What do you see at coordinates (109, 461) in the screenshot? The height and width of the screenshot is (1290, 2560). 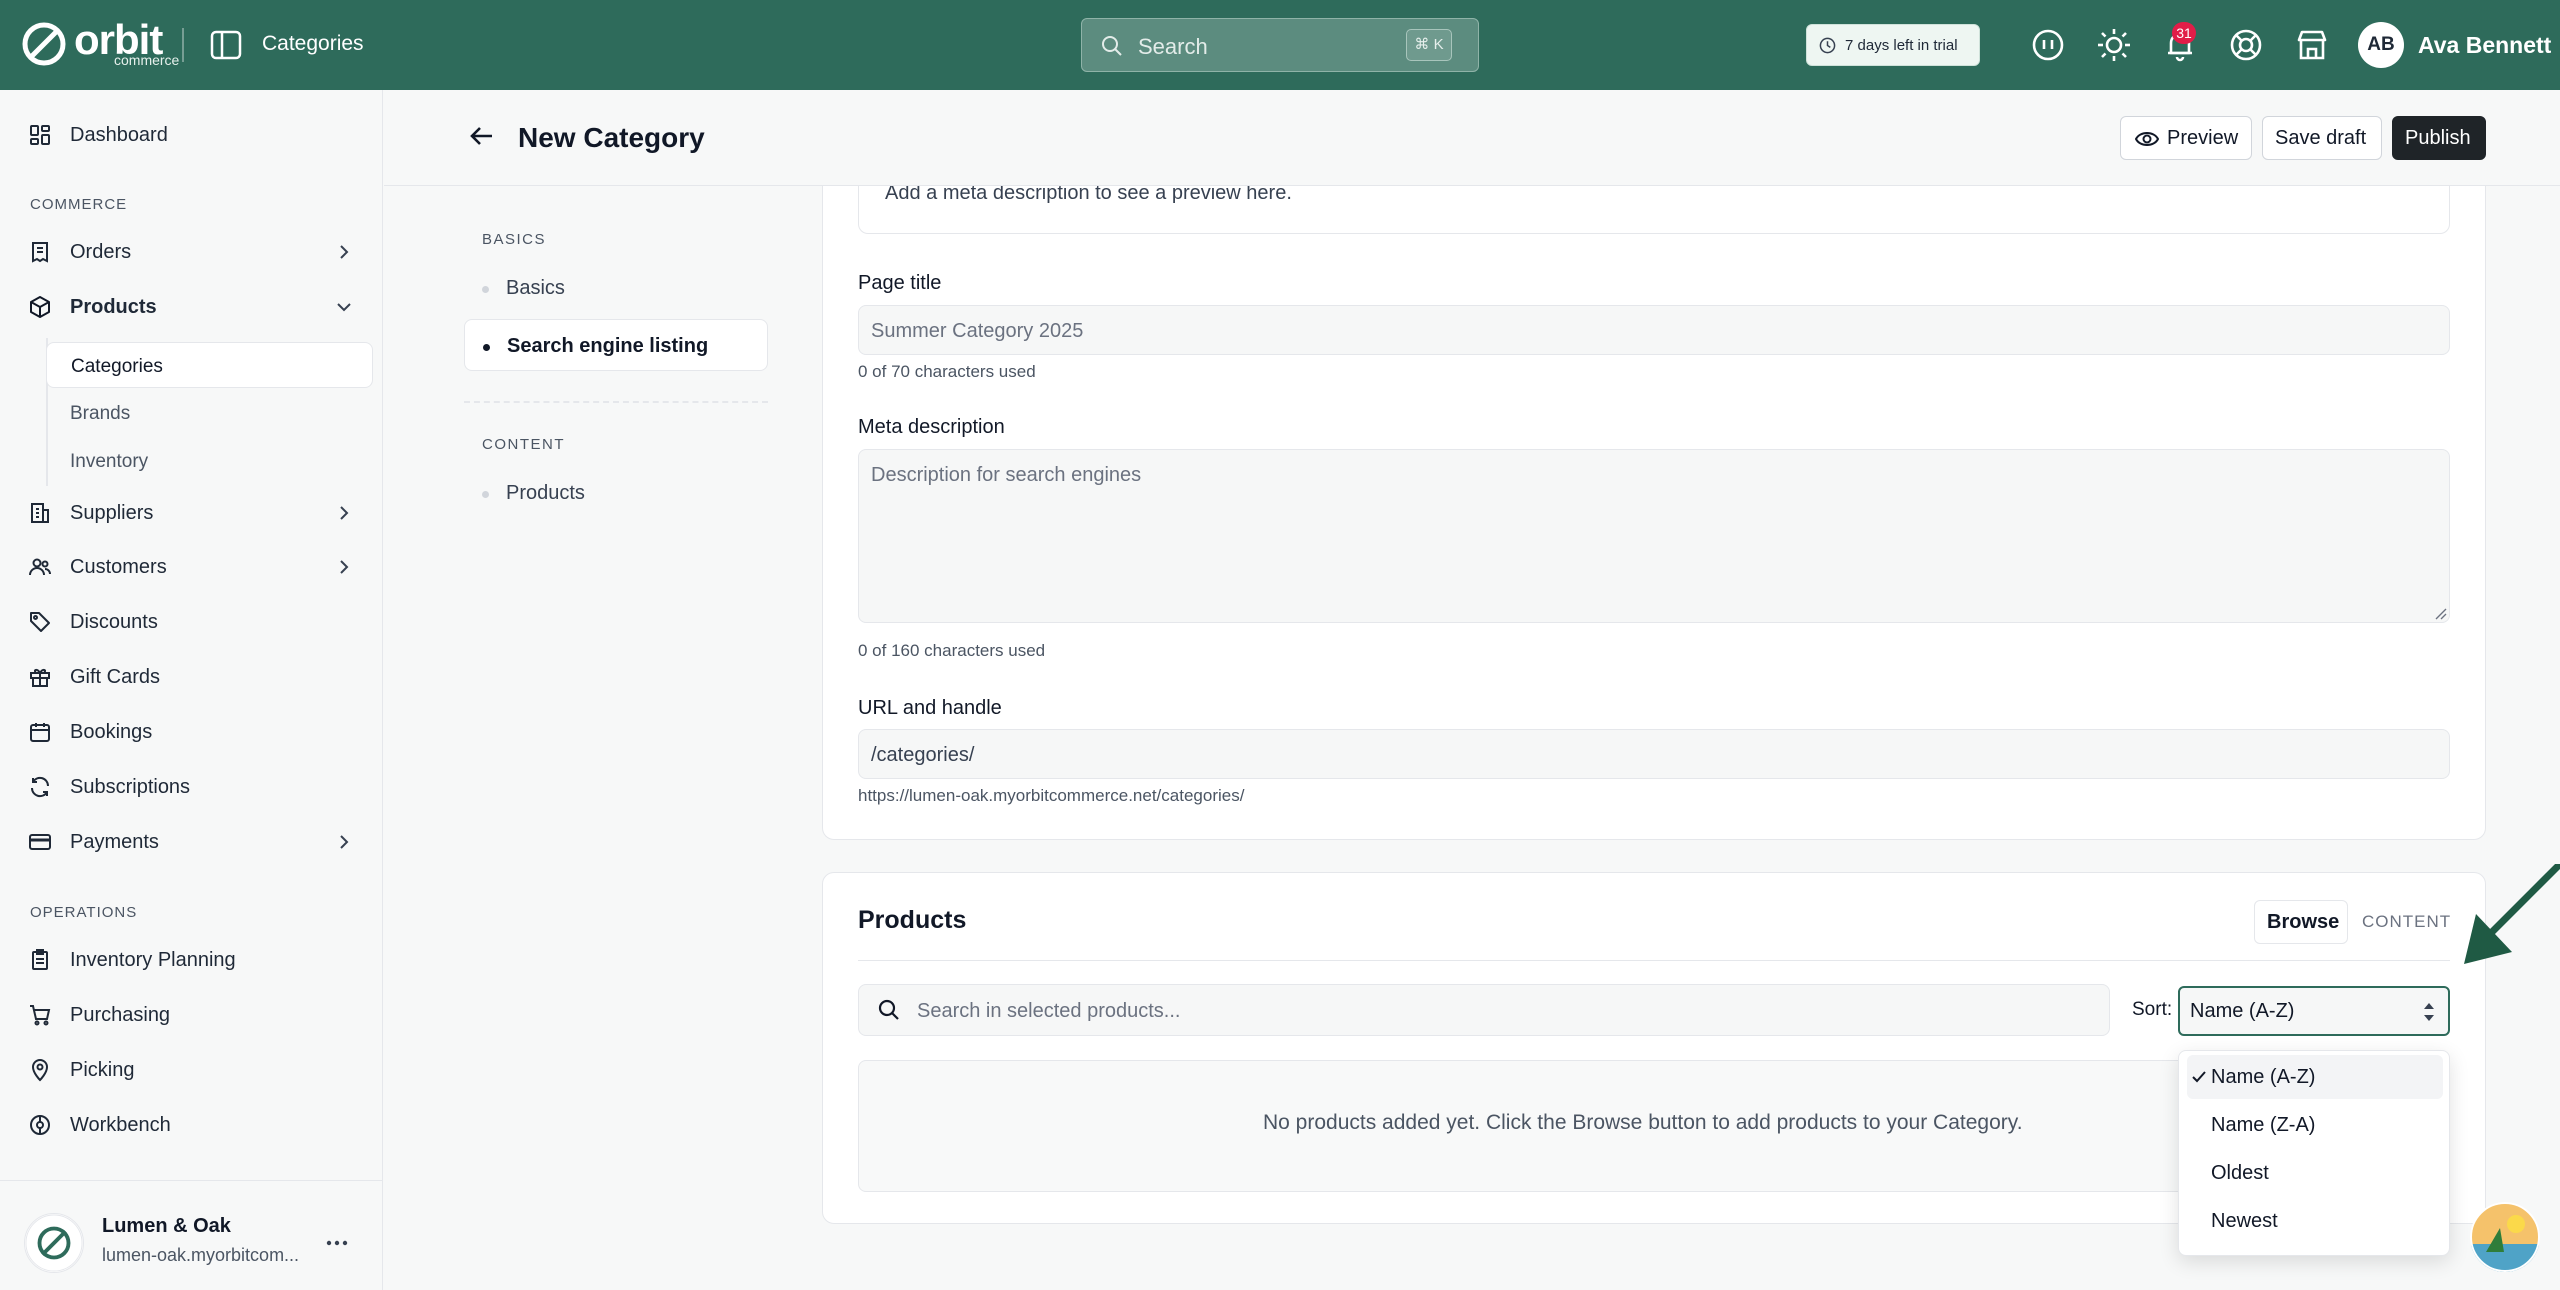 I see `sidebar-sublabel: Inventory` at bounding box center [109, 461].